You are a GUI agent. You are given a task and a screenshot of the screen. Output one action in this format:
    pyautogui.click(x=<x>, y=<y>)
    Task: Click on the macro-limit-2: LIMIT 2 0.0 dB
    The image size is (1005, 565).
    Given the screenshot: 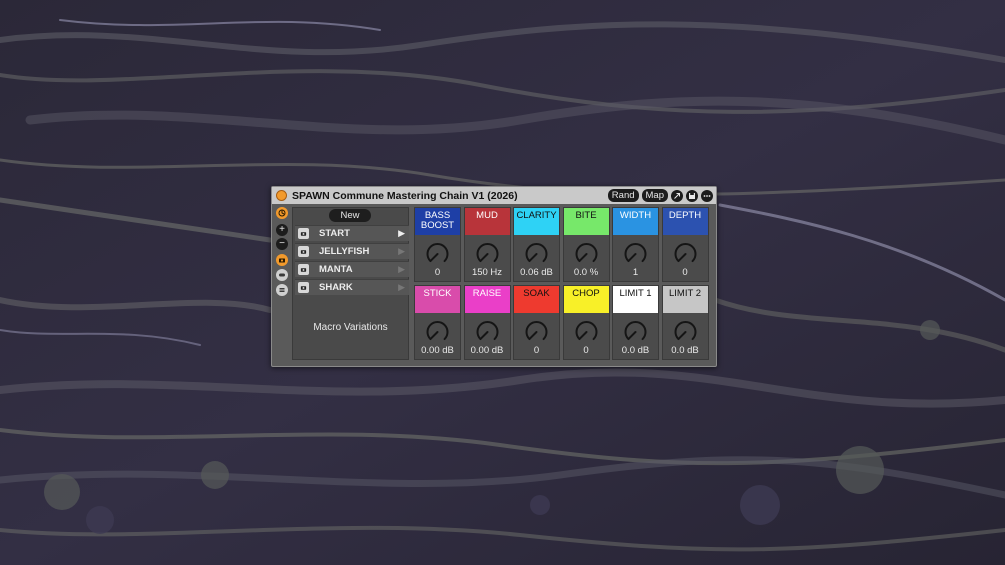 What is the action you would take?
    pyautogui.click(x=685, y=322)
    